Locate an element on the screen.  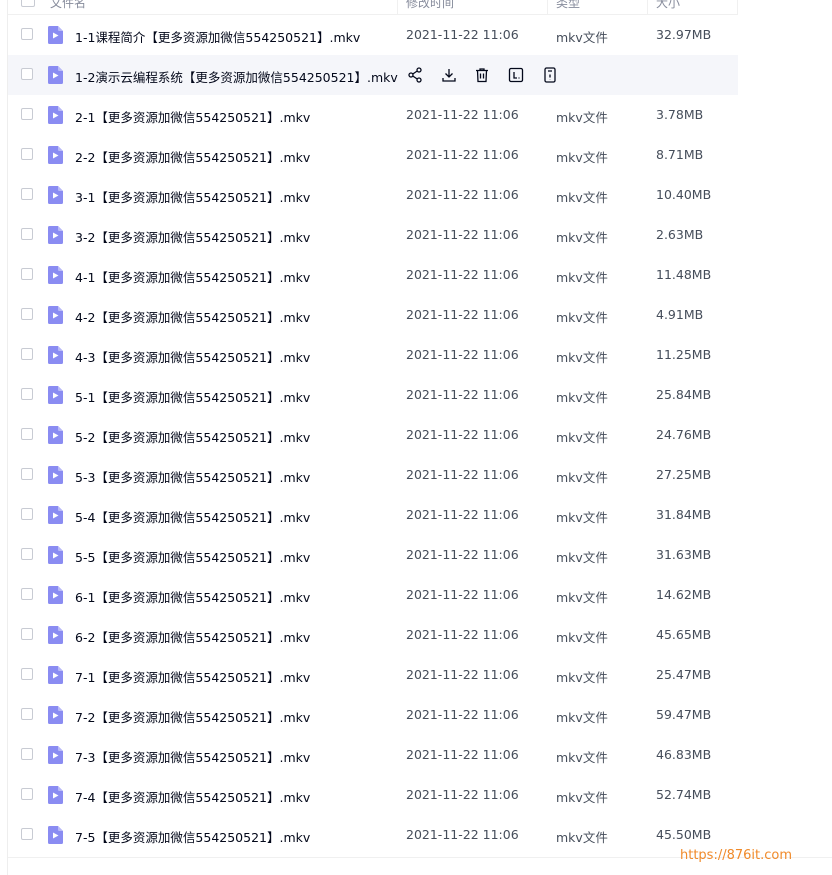
file-name: 2-2【更多资源加微信554250521】.mkv is located at coordinates (192, 156).